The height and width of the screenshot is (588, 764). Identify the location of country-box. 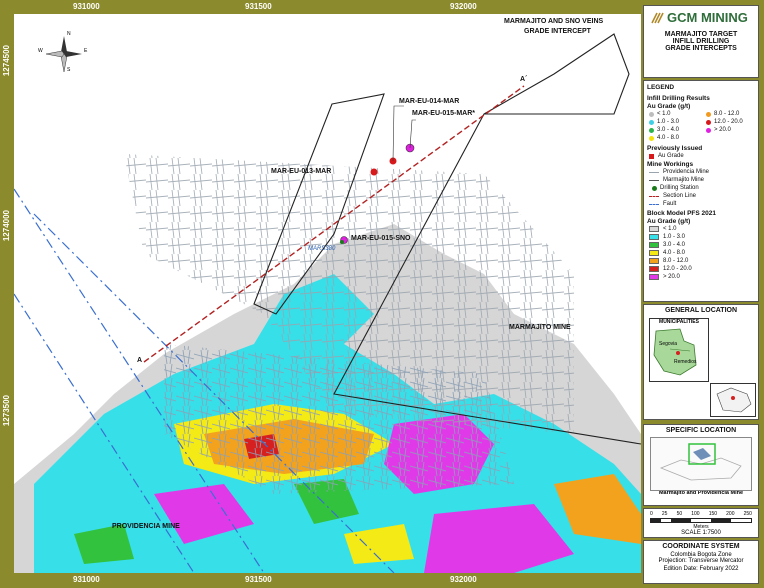
(733, 400).